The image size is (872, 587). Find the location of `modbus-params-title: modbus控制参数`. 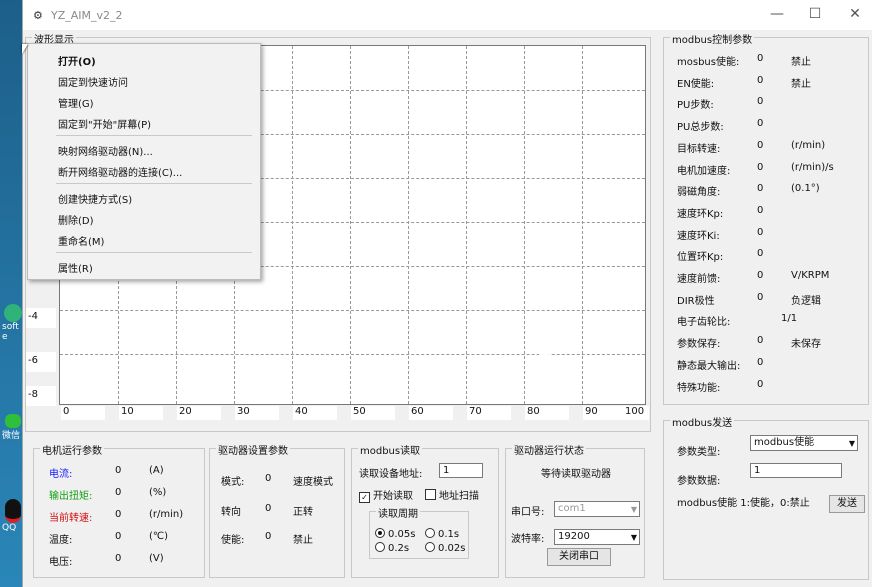

modbus-params-title: modbus控制参数 is located at coordinates (712, 38).